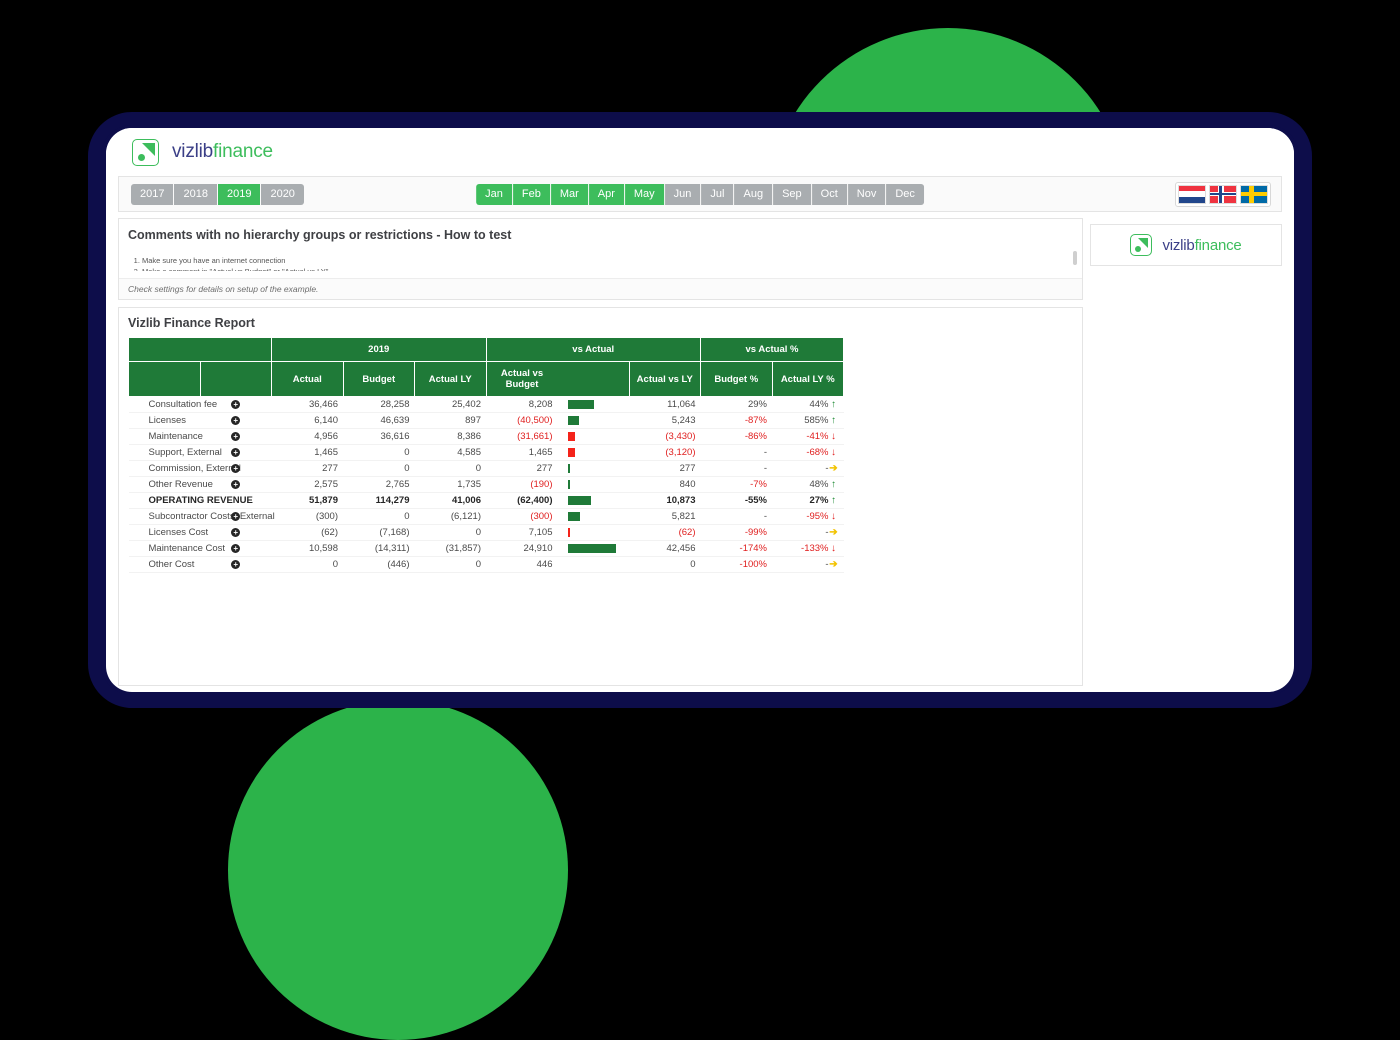 Image resolution: width=1400 pixels, height=1040 pixels. What do you see at coordinates (1186, 452) in the screenshot?
I see `kpi-sidebar: vizlibfinance` at bounding box center [1186, 452].